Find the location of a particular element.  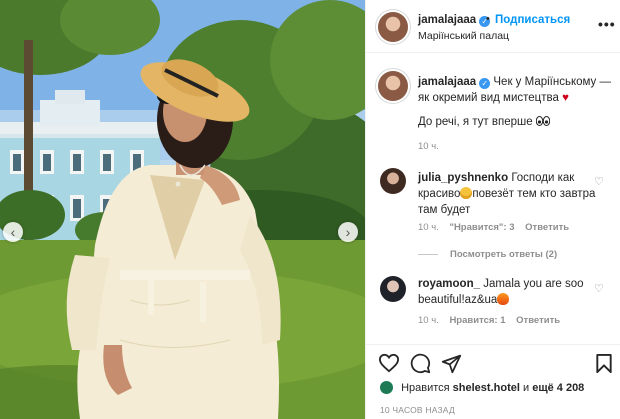

replies-divider is located at coordinates (428, 254).